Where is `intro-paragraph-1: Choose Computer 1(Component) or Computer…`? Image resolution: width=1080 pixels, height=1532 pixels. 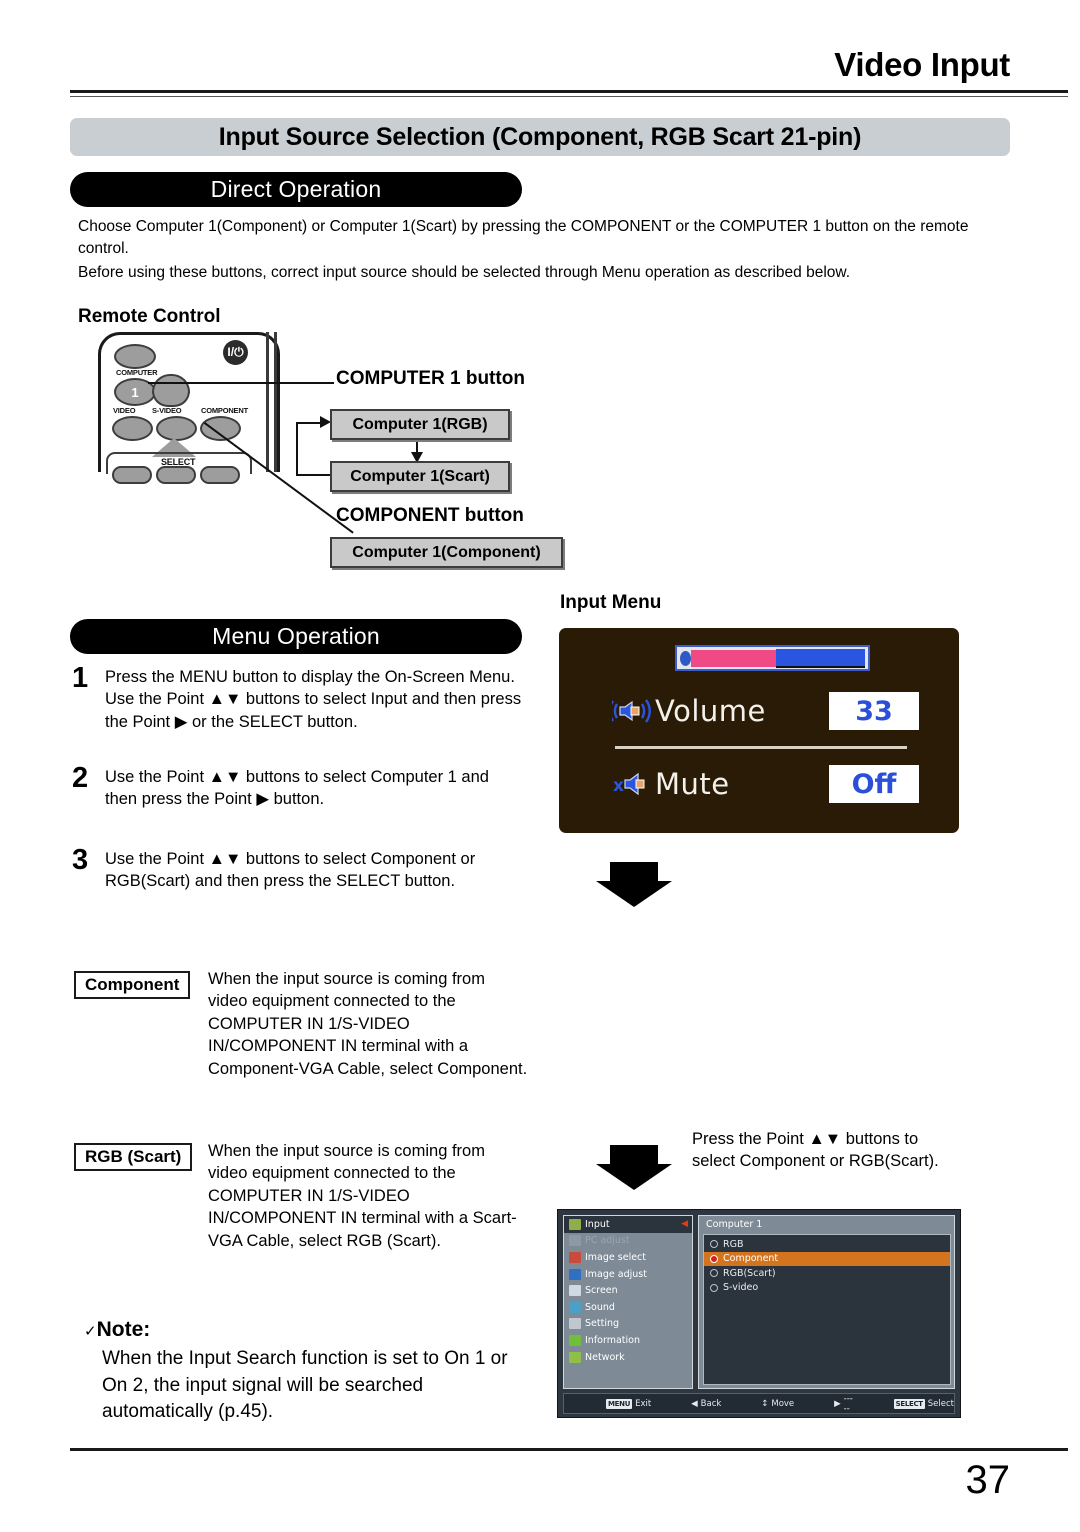 intro-paragraph-1: Choose Computer 1(Component) or Computer… is located at coordinates (523, 237).